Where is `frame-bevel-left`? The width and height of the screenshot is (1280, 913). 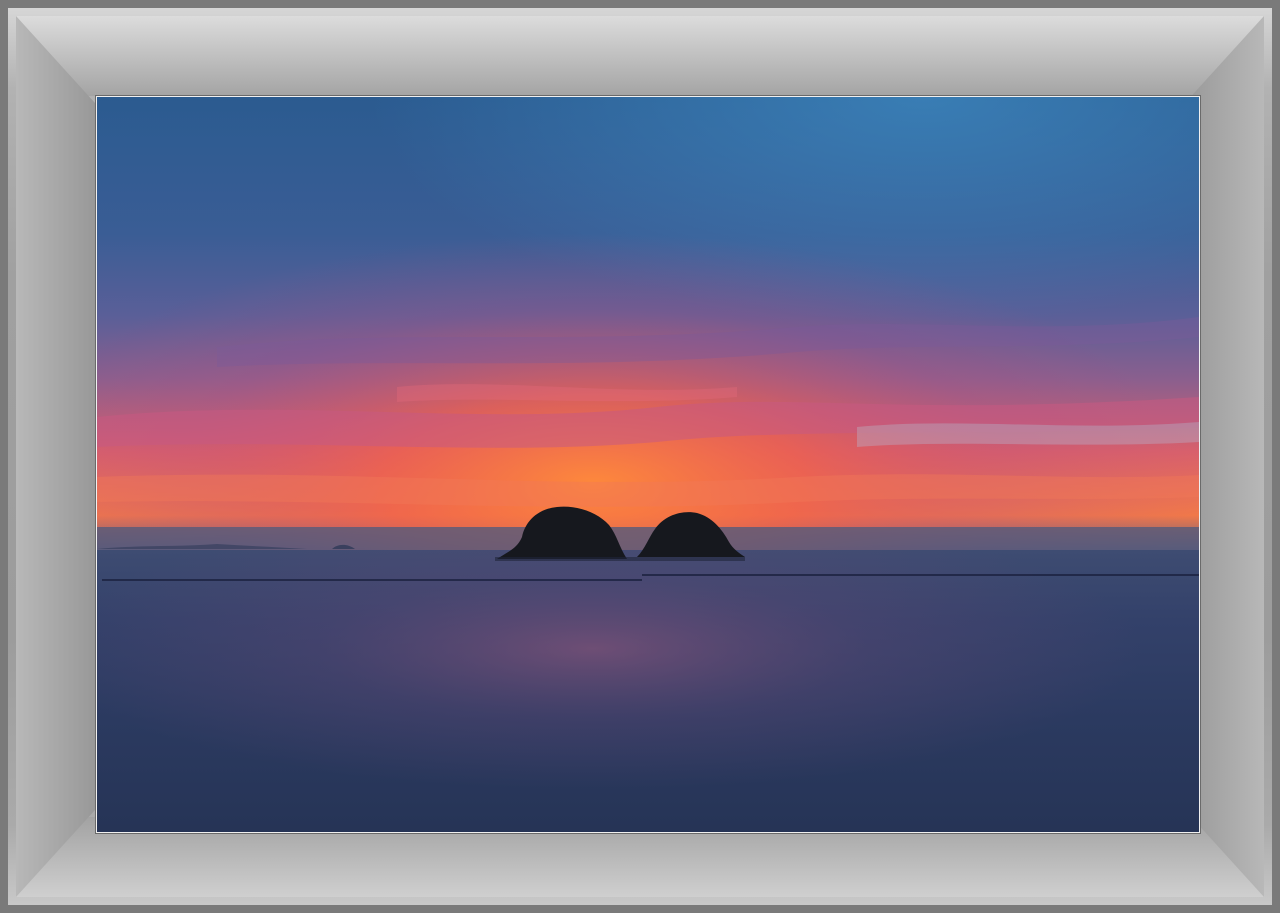
frame-bevel-left is located at coordinates (56, 456).